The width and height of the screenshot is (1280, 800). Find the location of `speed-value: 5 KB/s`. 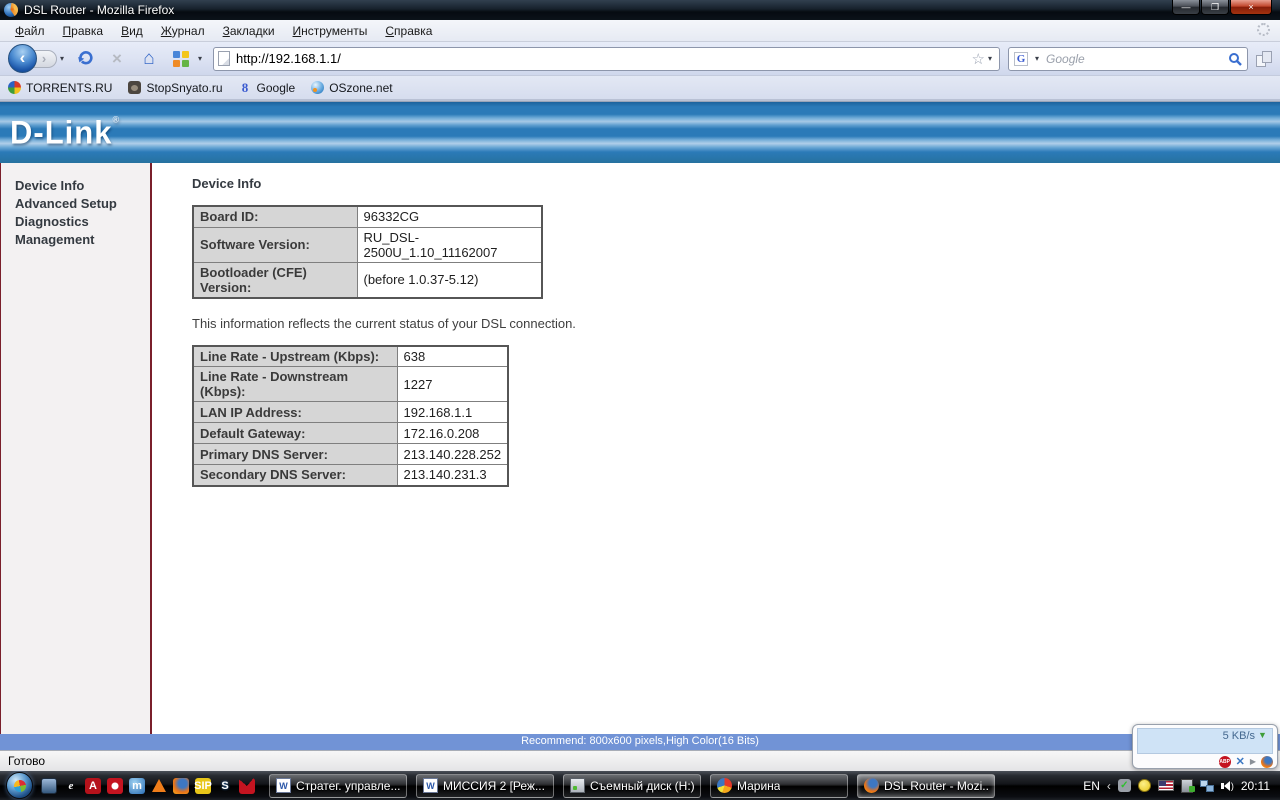

speed-value: 5 KB/s is located at coordinates (1238, 736).